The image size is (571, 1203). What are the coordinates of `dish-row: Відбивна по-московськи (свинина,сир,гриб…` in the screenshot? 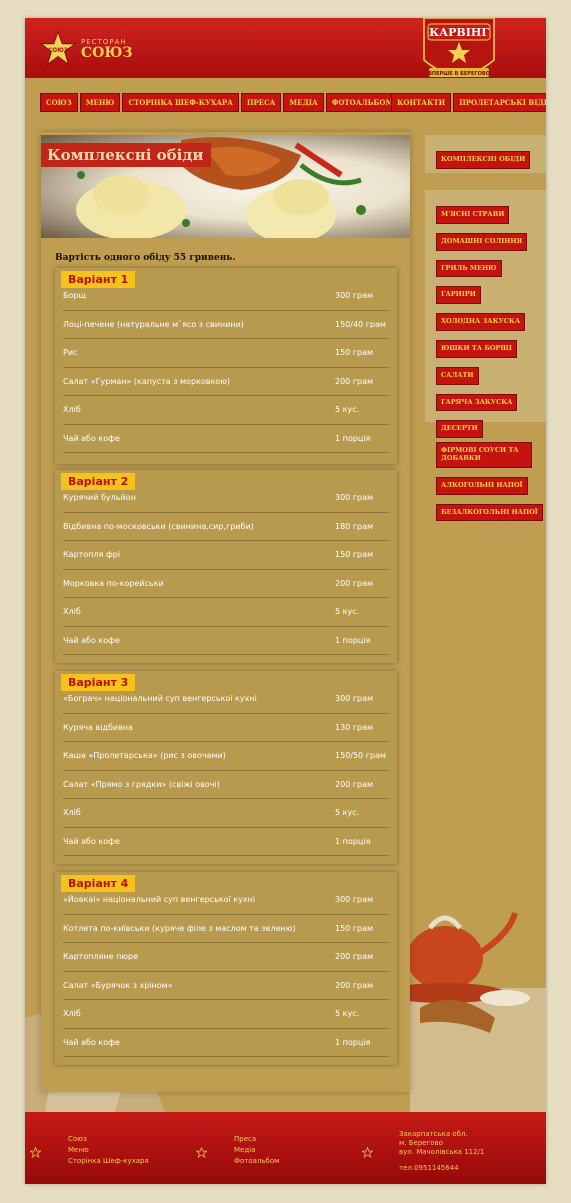 It's located at (226, 527).